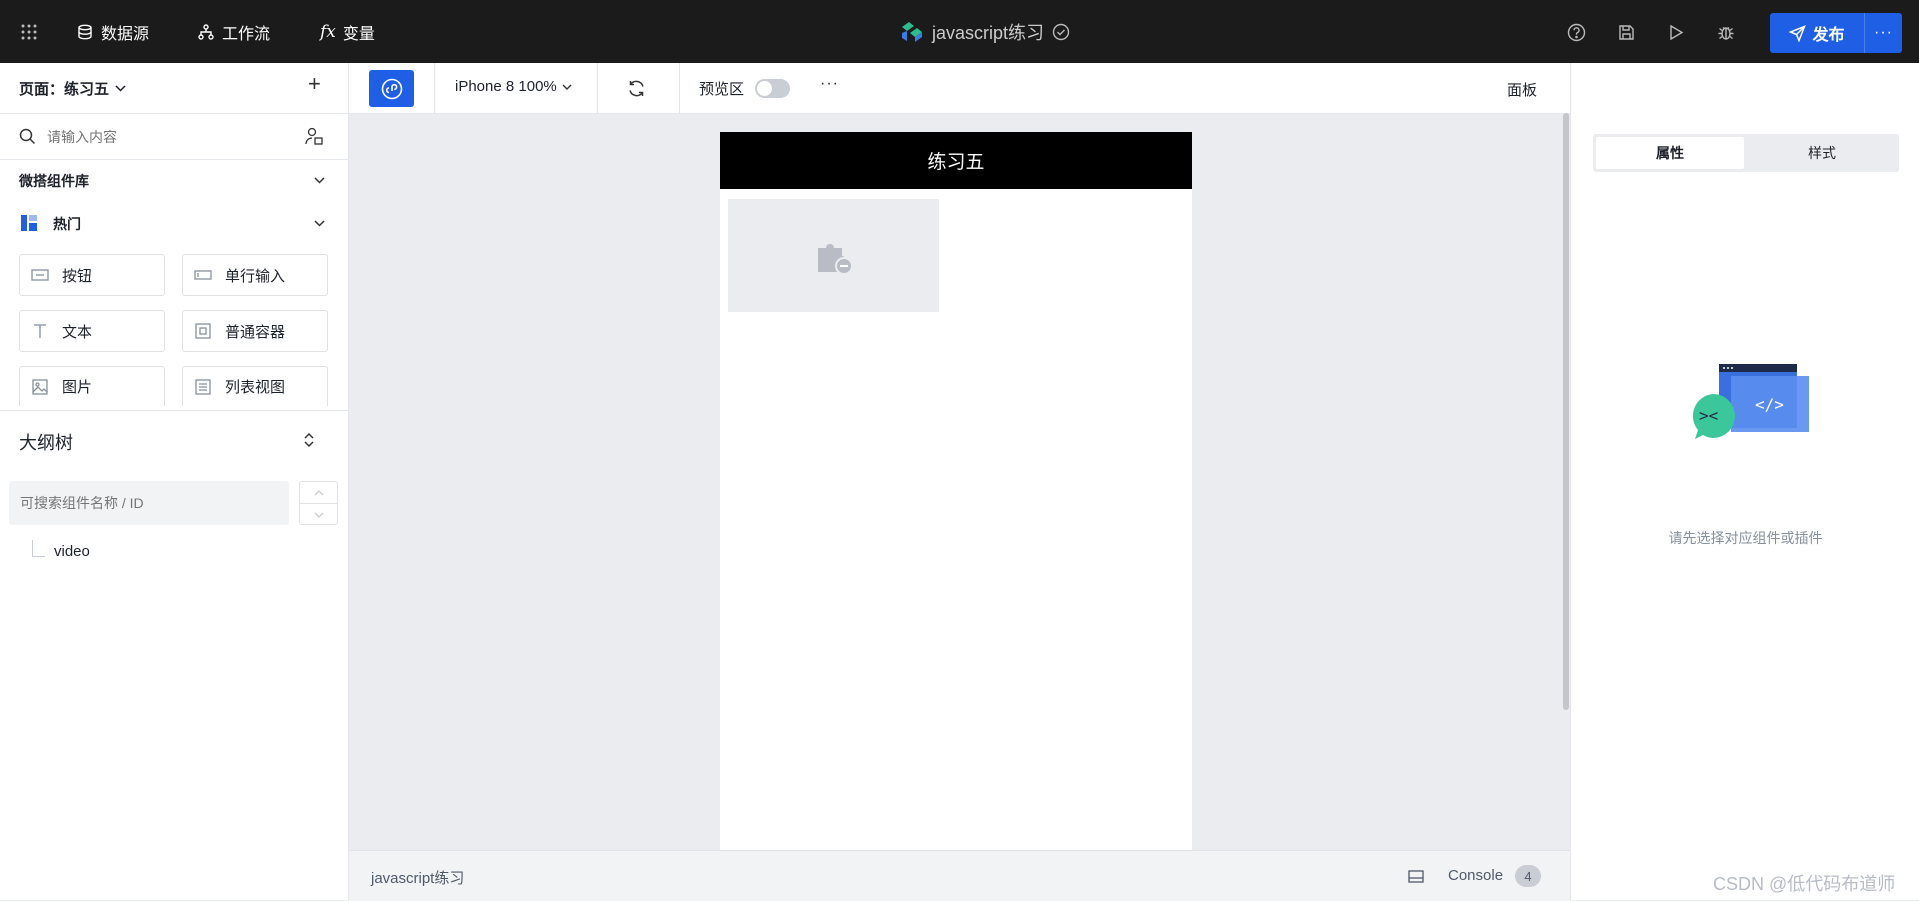 The width and height of the screenshot is (1919, 901). Describe the element at coordinates (203, 275) in the screenshot. I see `input-icon` at that location.